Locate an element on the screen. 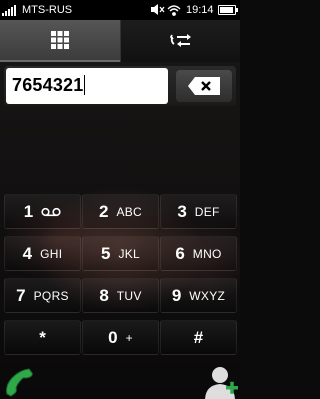 The image size is (320, 399). call-log-arrows-icon is located at coordinates (180, 40).